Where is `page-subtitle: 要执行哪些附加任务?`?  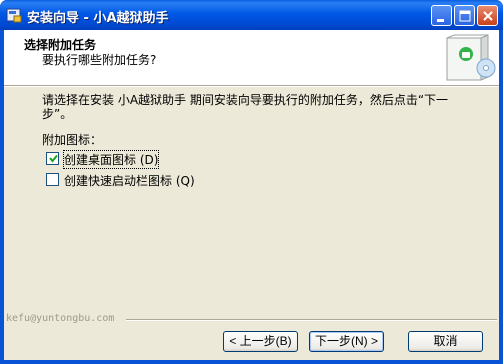 page-subtitle: 要执行哪些附加任务? is located at coordinates (99, 60).